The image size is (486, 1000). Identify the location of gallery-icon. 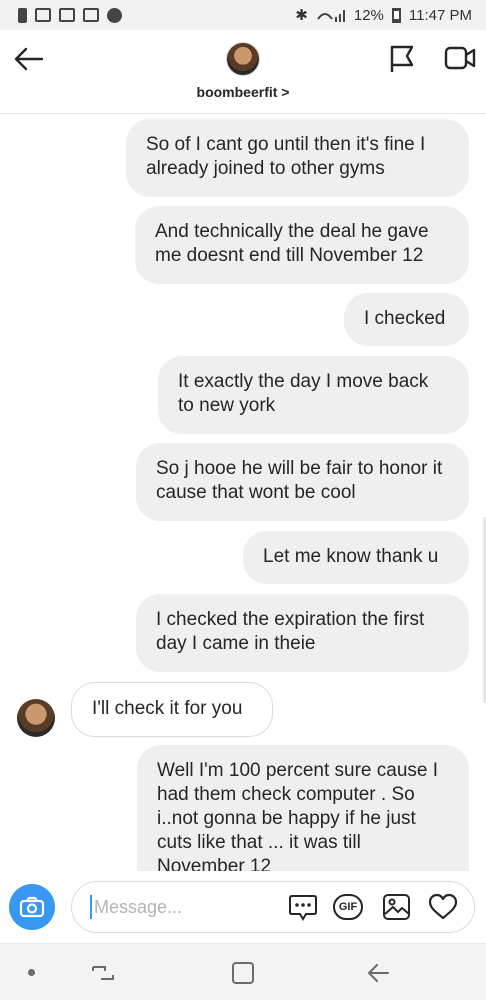
(397, 907).